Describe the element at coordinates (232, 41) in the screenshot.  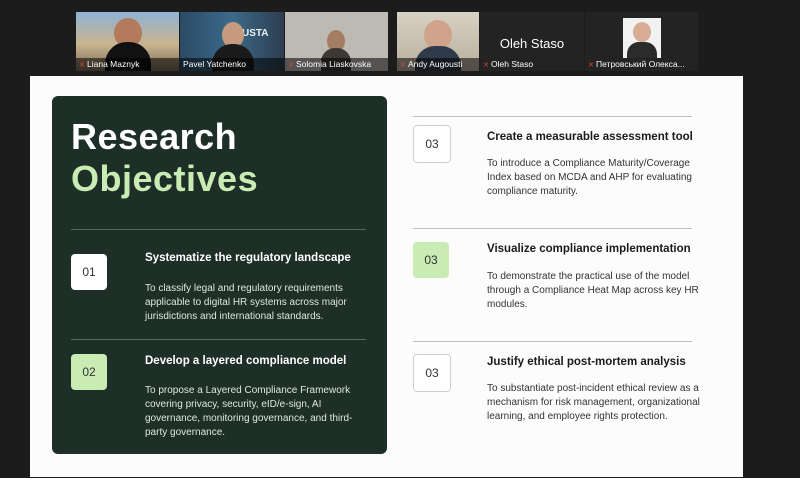
I see `participant-tile-active: USTA Pavel Yatchenko` at that location.